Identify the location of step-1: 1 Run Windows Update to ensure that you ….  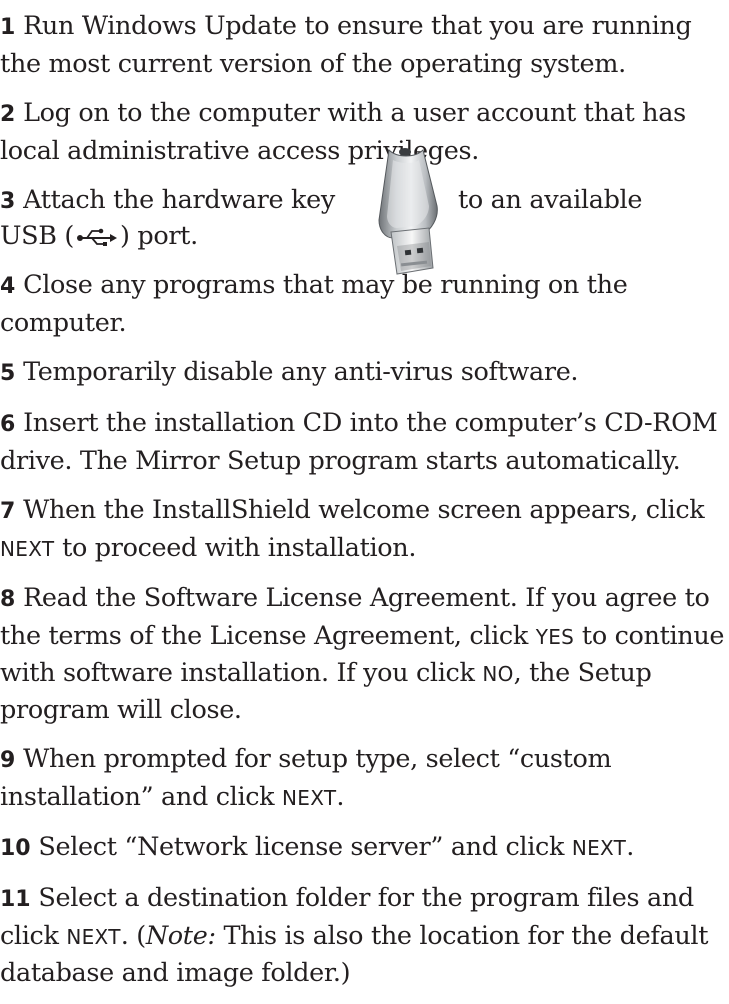
(364, 45).